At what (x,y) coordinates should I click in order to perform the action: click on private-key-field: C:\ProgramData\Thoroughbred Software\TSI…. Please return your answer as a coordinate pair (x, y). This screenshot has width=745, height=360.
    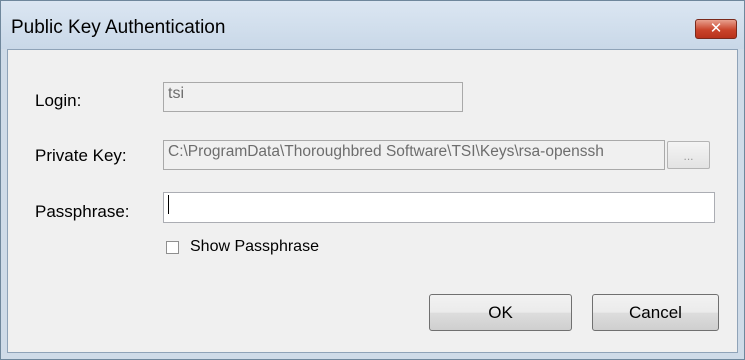
    Looking at the image, I should click on (414, 155).